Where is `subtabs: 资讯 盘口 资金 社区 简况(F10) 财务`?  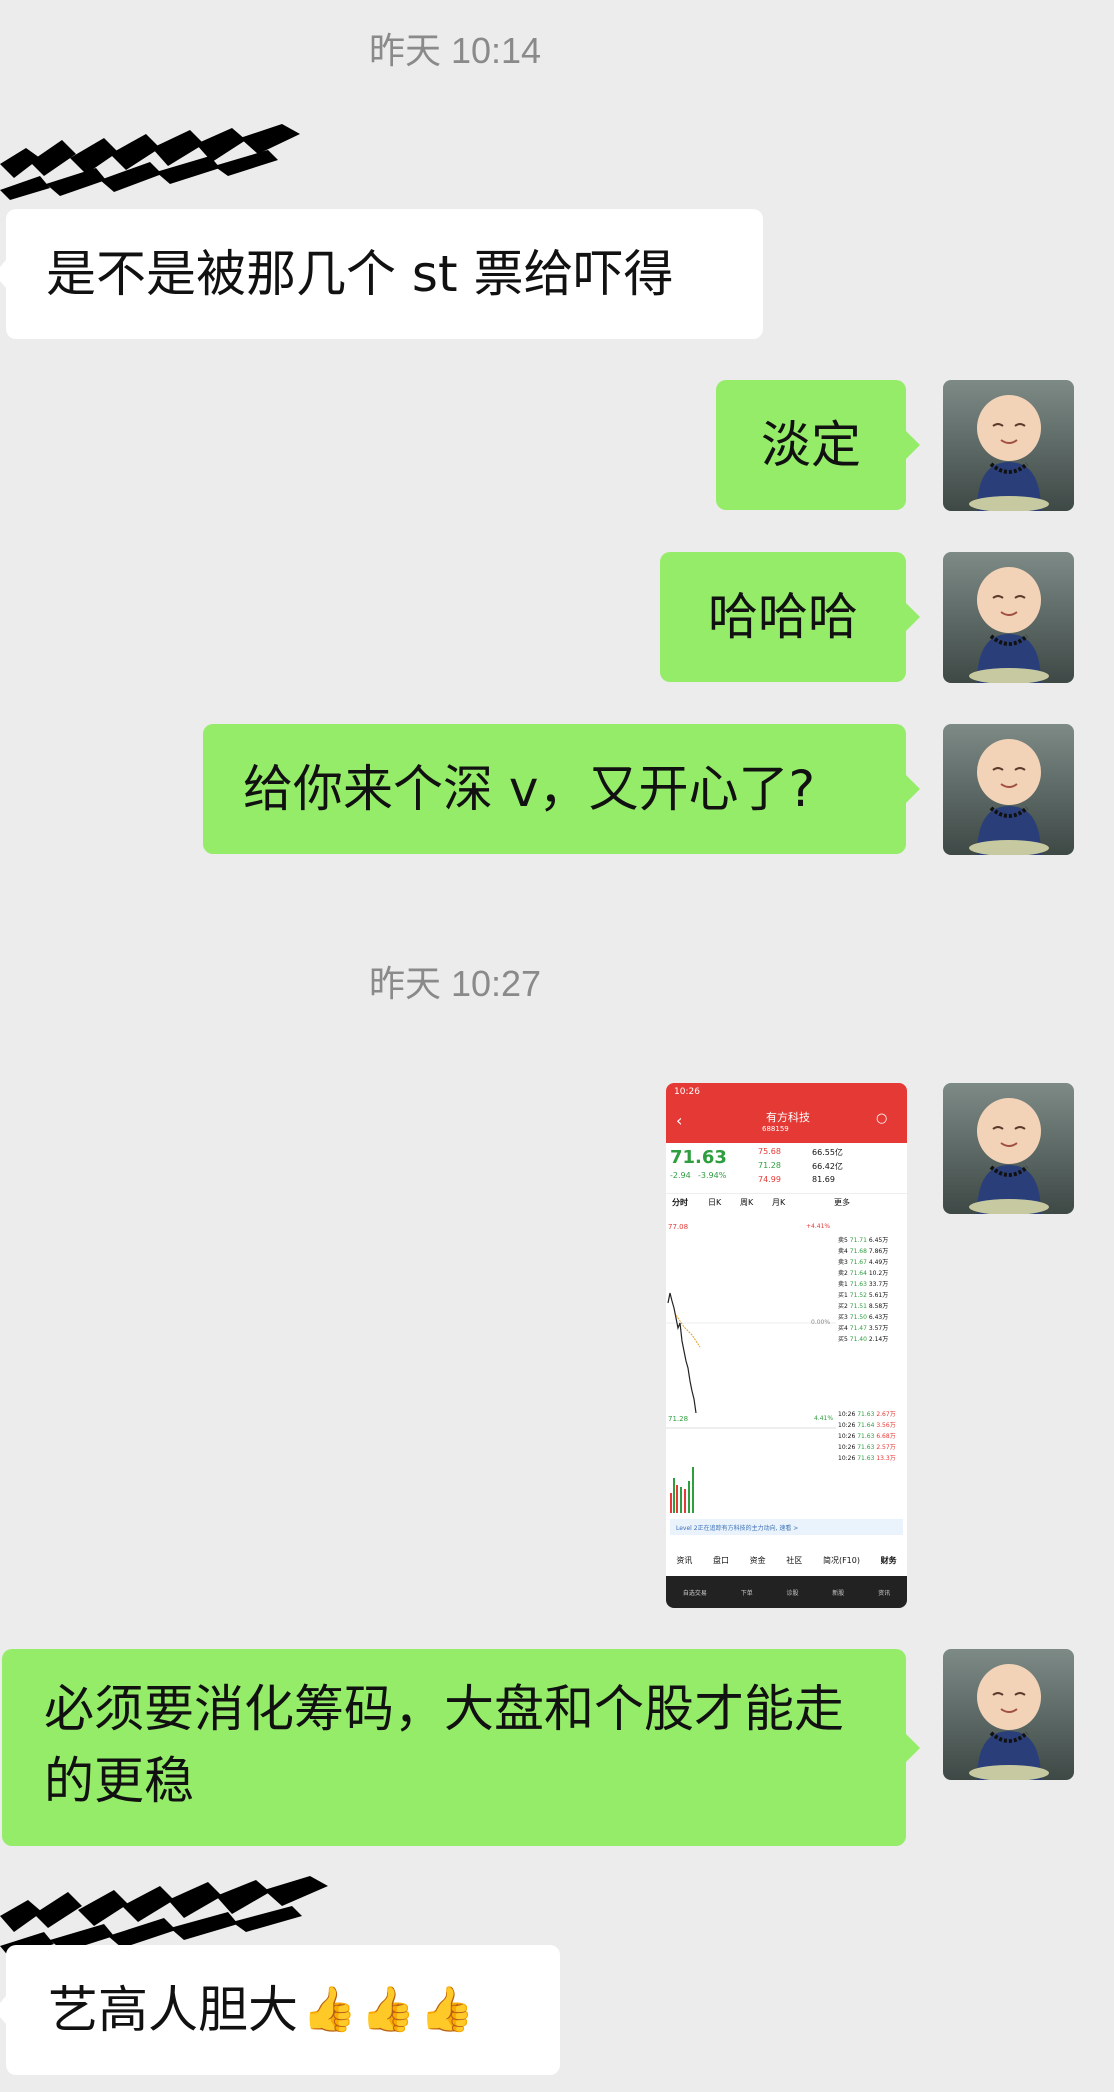
subtabs: 资讯 盘口 资金 社区 简况(F10) 财务 is located at coordinates (786, 1560).